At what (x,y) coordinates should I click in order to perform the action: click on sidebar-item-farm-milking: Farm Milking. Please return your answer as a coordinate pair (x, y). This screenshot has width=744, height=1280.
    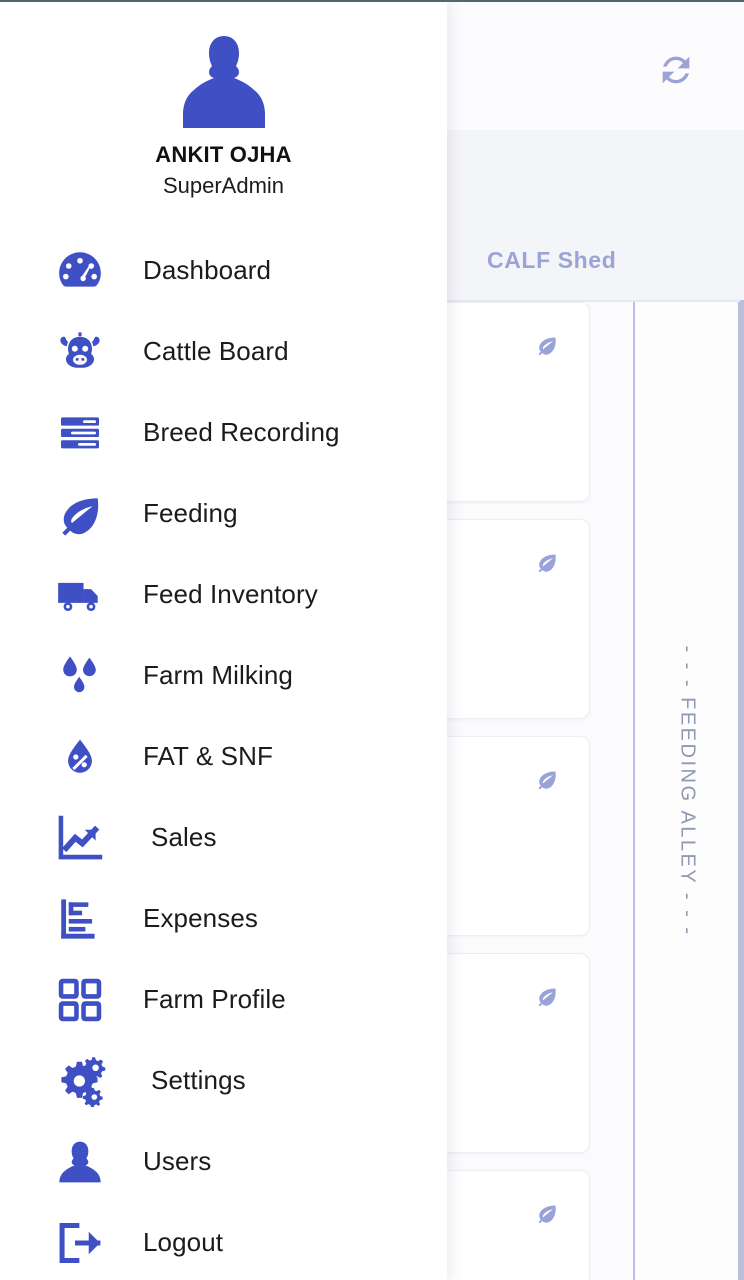
    Looking at the image, I should click on (223, 675).